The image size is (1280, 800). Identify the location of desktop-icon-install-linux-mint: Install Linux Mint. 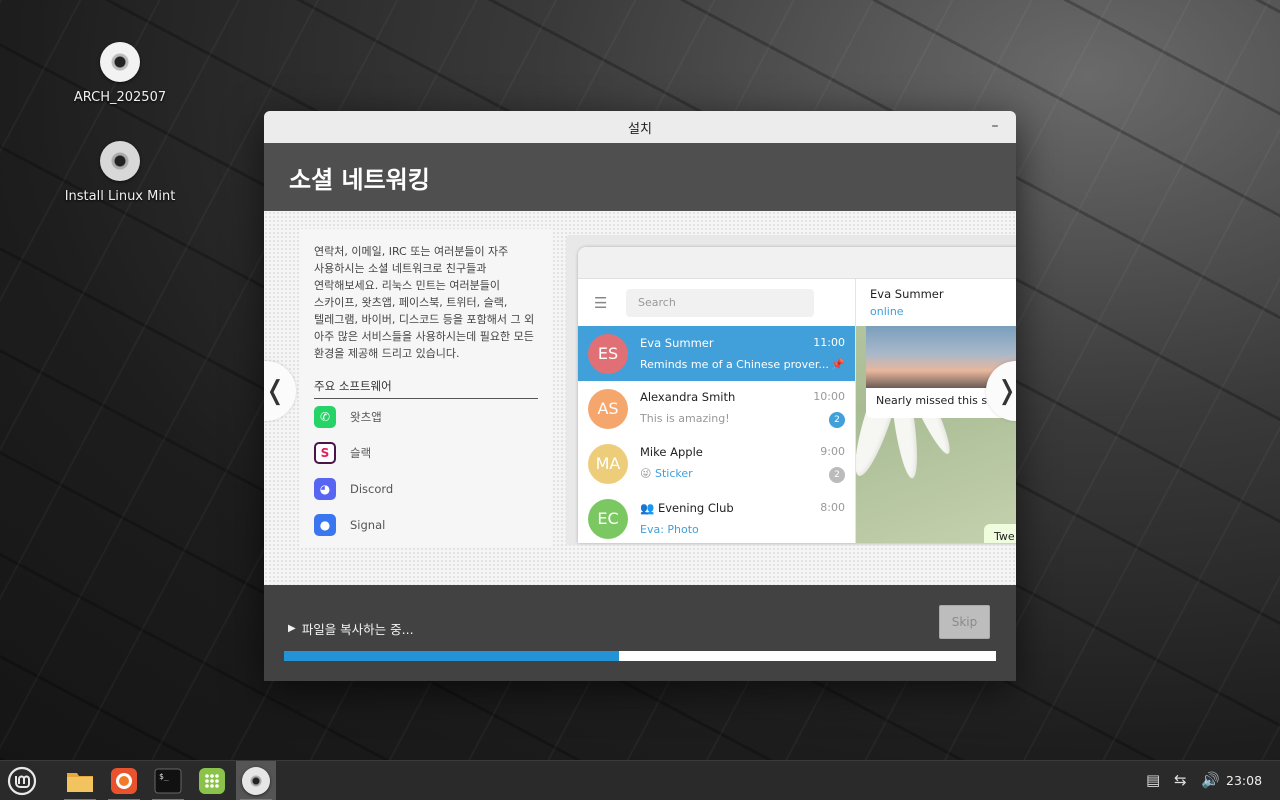
(120, 172).